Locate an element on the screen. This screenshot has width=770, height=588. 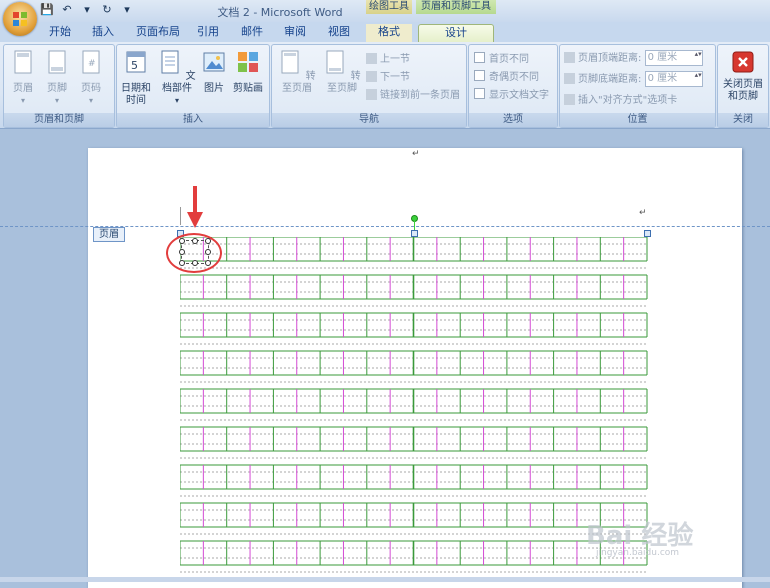
footer-bottom-input: 0 厘米 is located at coordinates (673, 79).